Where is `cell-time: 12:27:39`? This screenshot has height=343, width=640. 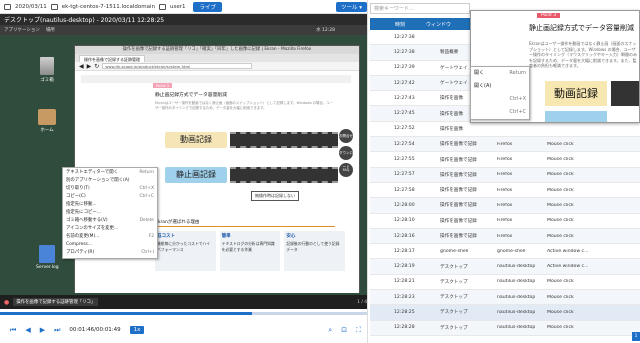
cell-time: 12:27:39 is located at coordinates (404, 68).